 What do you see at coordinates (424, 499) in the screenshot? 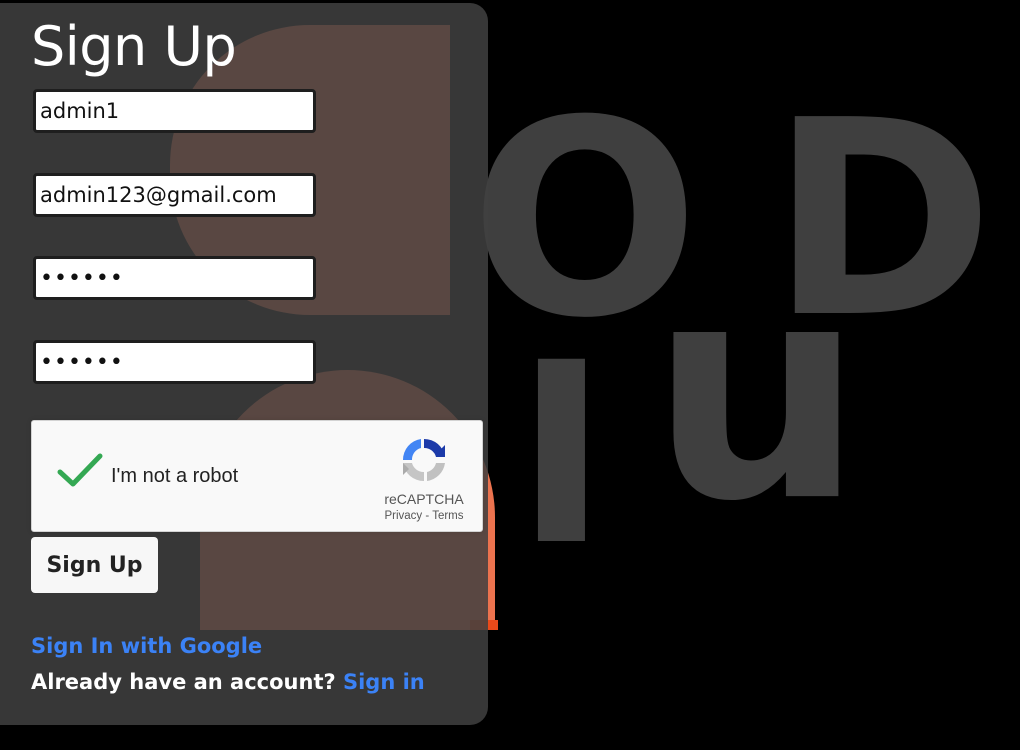
I see `recaptcha-brand: reCAPTCHA` at bounding box center [424, 499].